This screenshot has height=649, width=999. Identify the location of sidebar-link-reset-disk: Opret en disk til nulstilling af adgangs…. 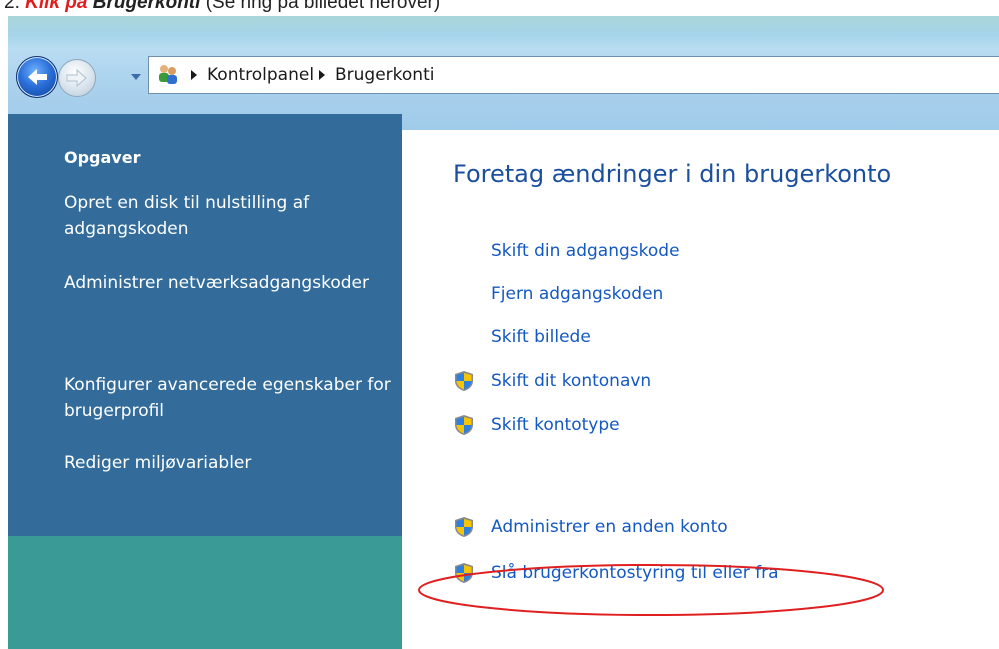
(229, 216).